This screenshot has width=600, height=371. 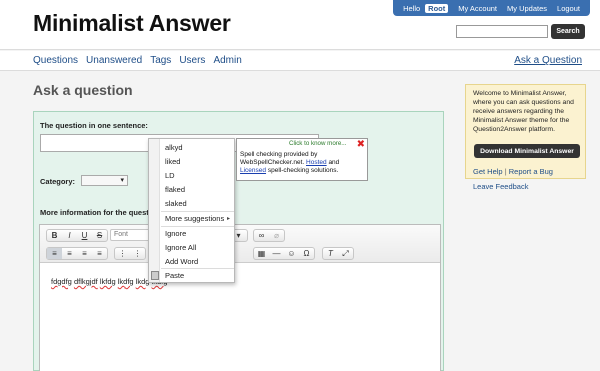 I want to click on leave-feedback-link: Leave Feedback, so click(x=500, y=186).